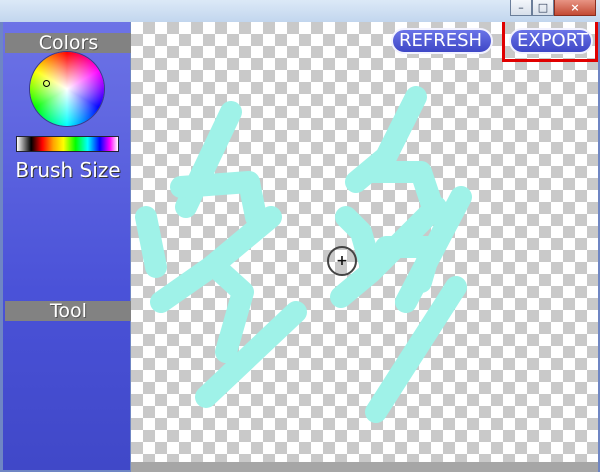 This screenshot has width=600, height=472. I want to click on export-button: EXPORT, so click(551, 41).